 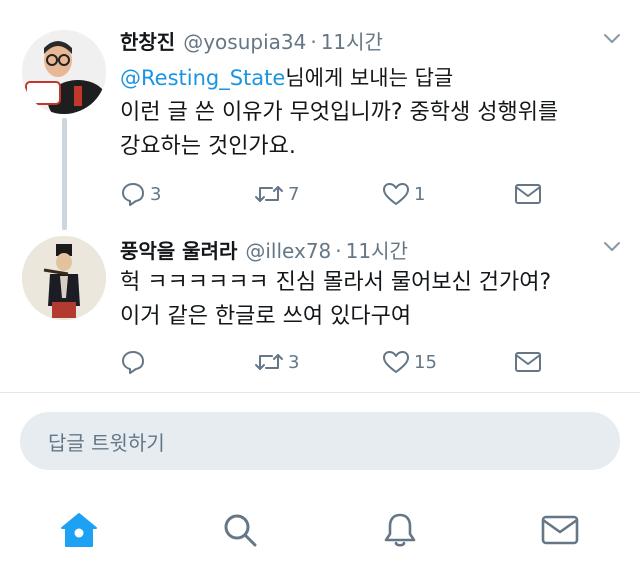 I want to click on retweet-button: 7, so click(x=276, y=194).